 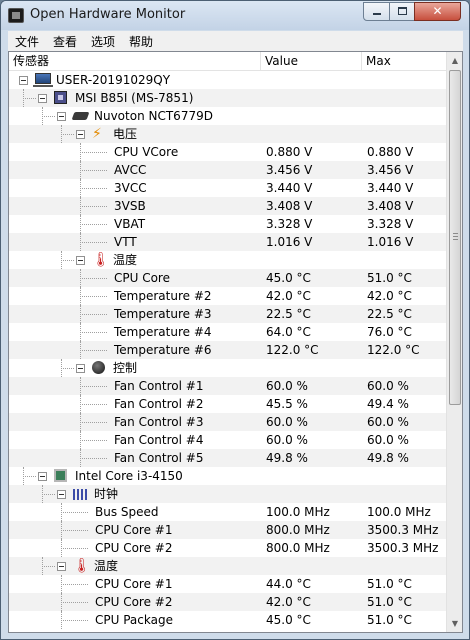 What do you see at coordinates (134, 620) in the screenshot?
I see `sensor-label: CPU Package` at bounding box center [134, 620].